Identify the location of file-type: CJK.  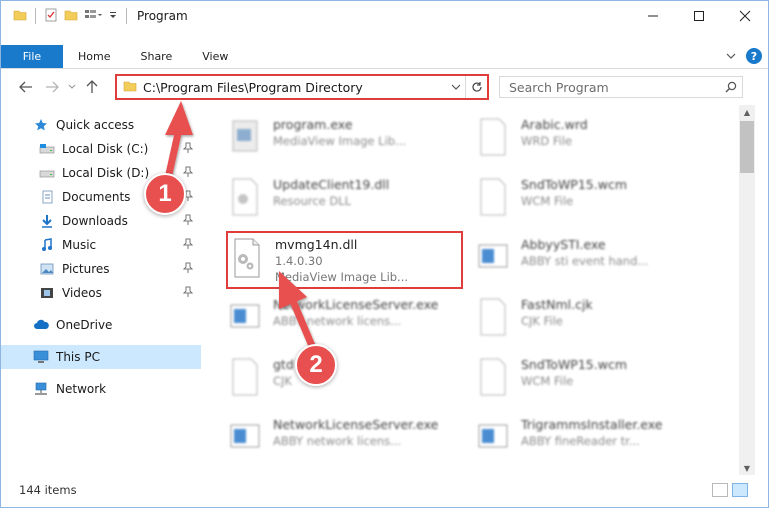
(282, 381).